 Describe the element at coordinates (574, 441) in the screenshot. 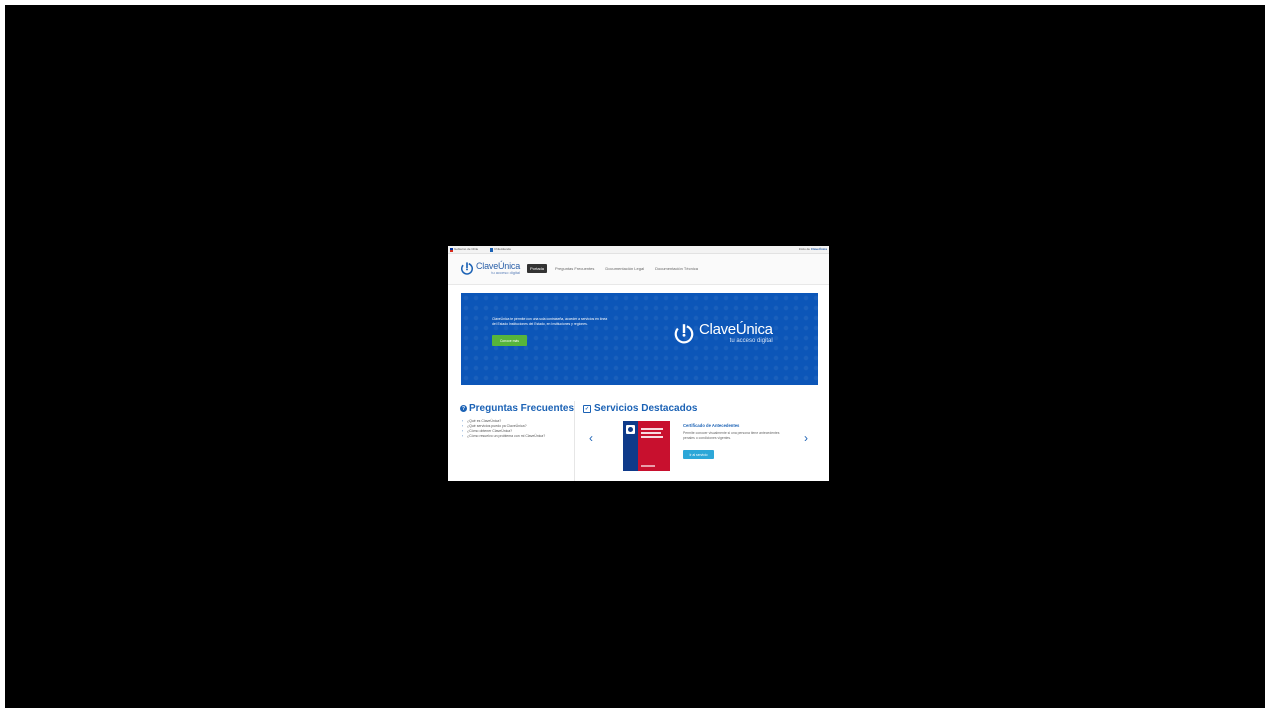

I see `section-divider` at that location.